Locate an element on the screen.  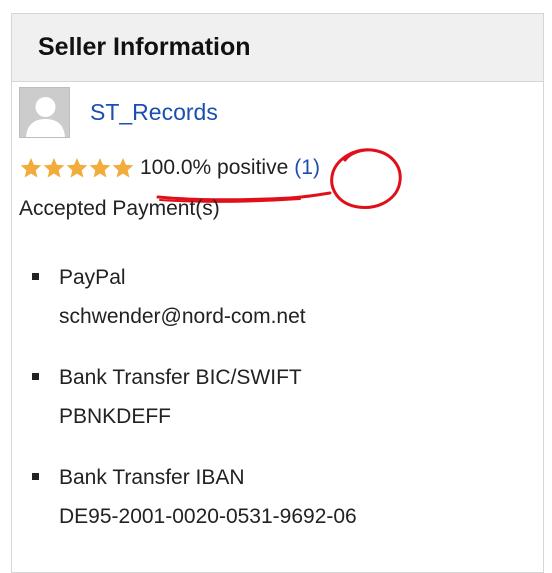
seller-row: ST_Records is located at coordinates (118, 112).